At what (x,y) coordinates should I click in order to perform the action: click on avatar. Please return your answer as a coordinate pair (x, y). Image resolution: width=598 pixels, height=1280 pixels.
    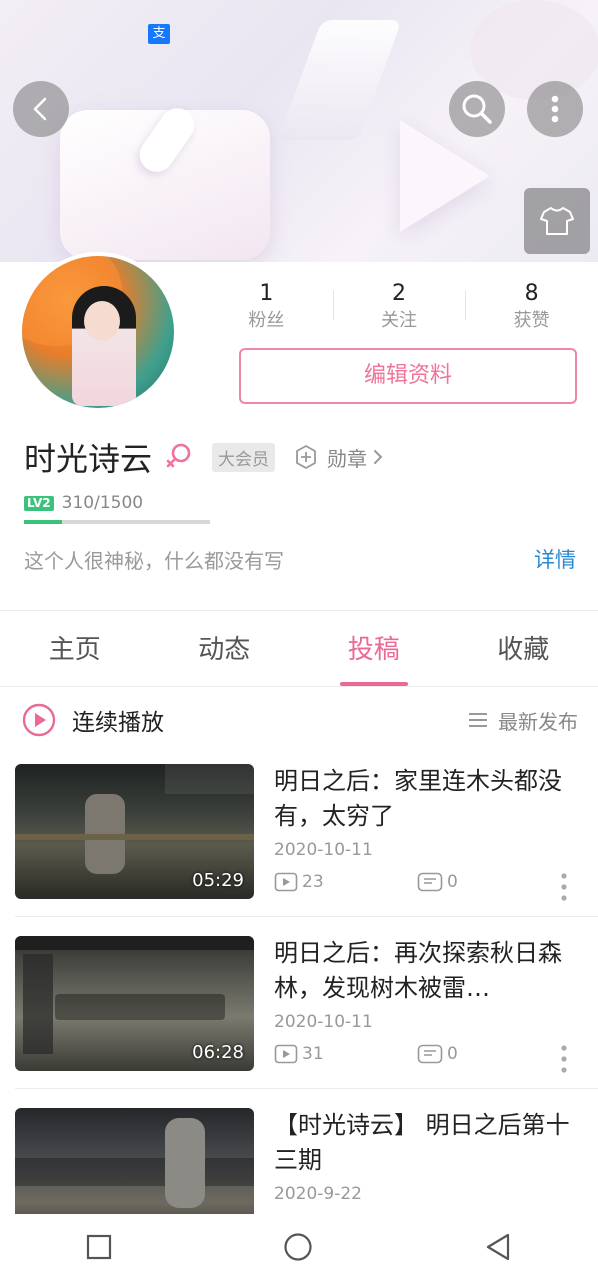
    Looking at the image, I should click on (98, 332).